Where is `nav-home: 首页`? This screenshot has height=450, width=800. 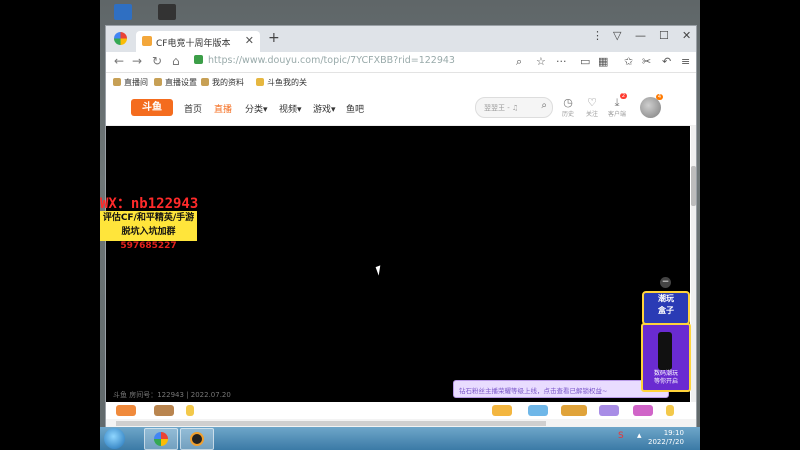 nav-home: 首页 is located at coordinates (193, 108).